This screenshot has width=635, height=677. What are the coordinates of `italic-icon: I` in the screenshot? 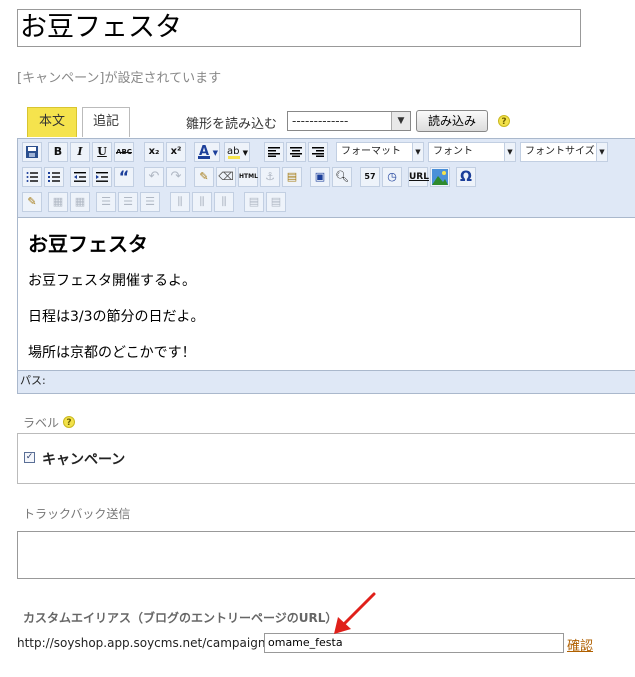 It's located at (80, 152).